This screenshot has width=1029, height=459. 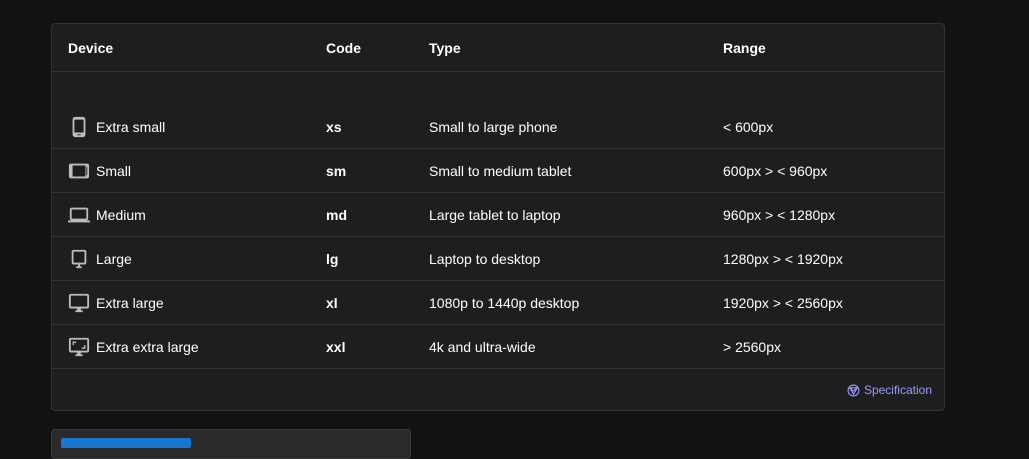 What do you see at coordinates (79, 171) in the screenshot?
I see `tablet-icon` at bounding box center [79, 171].